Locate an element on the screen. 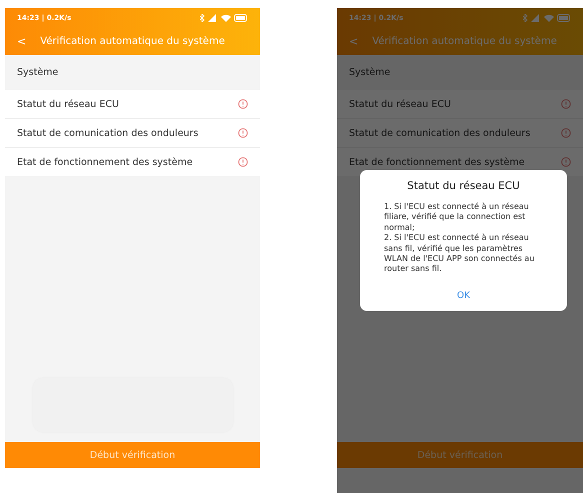 The height and width of the screenshot is (493, 583). dialog-title: Statut du réseau ECU is located at coordinates (463, 186).